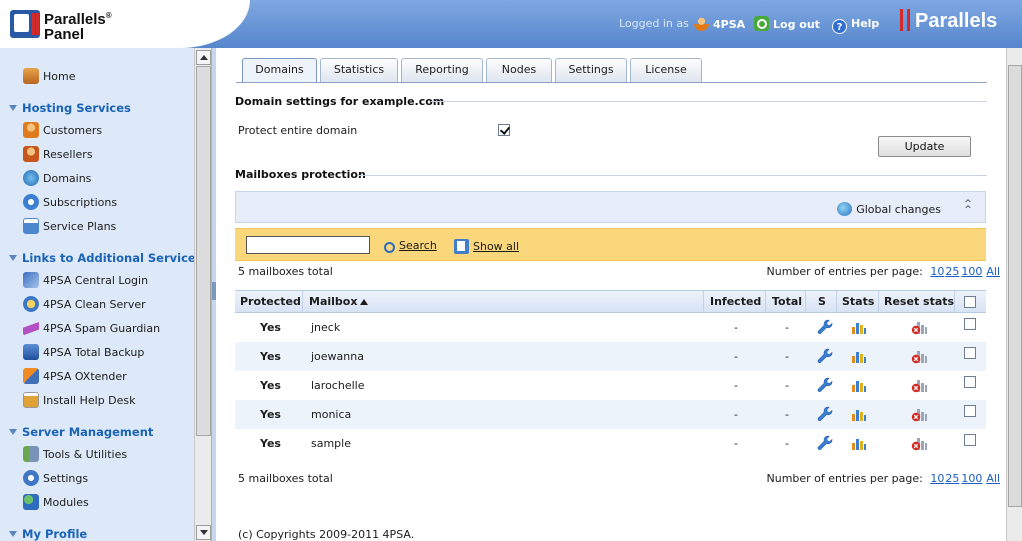  I want to click on col-infected: Infected, so click(735, 301).